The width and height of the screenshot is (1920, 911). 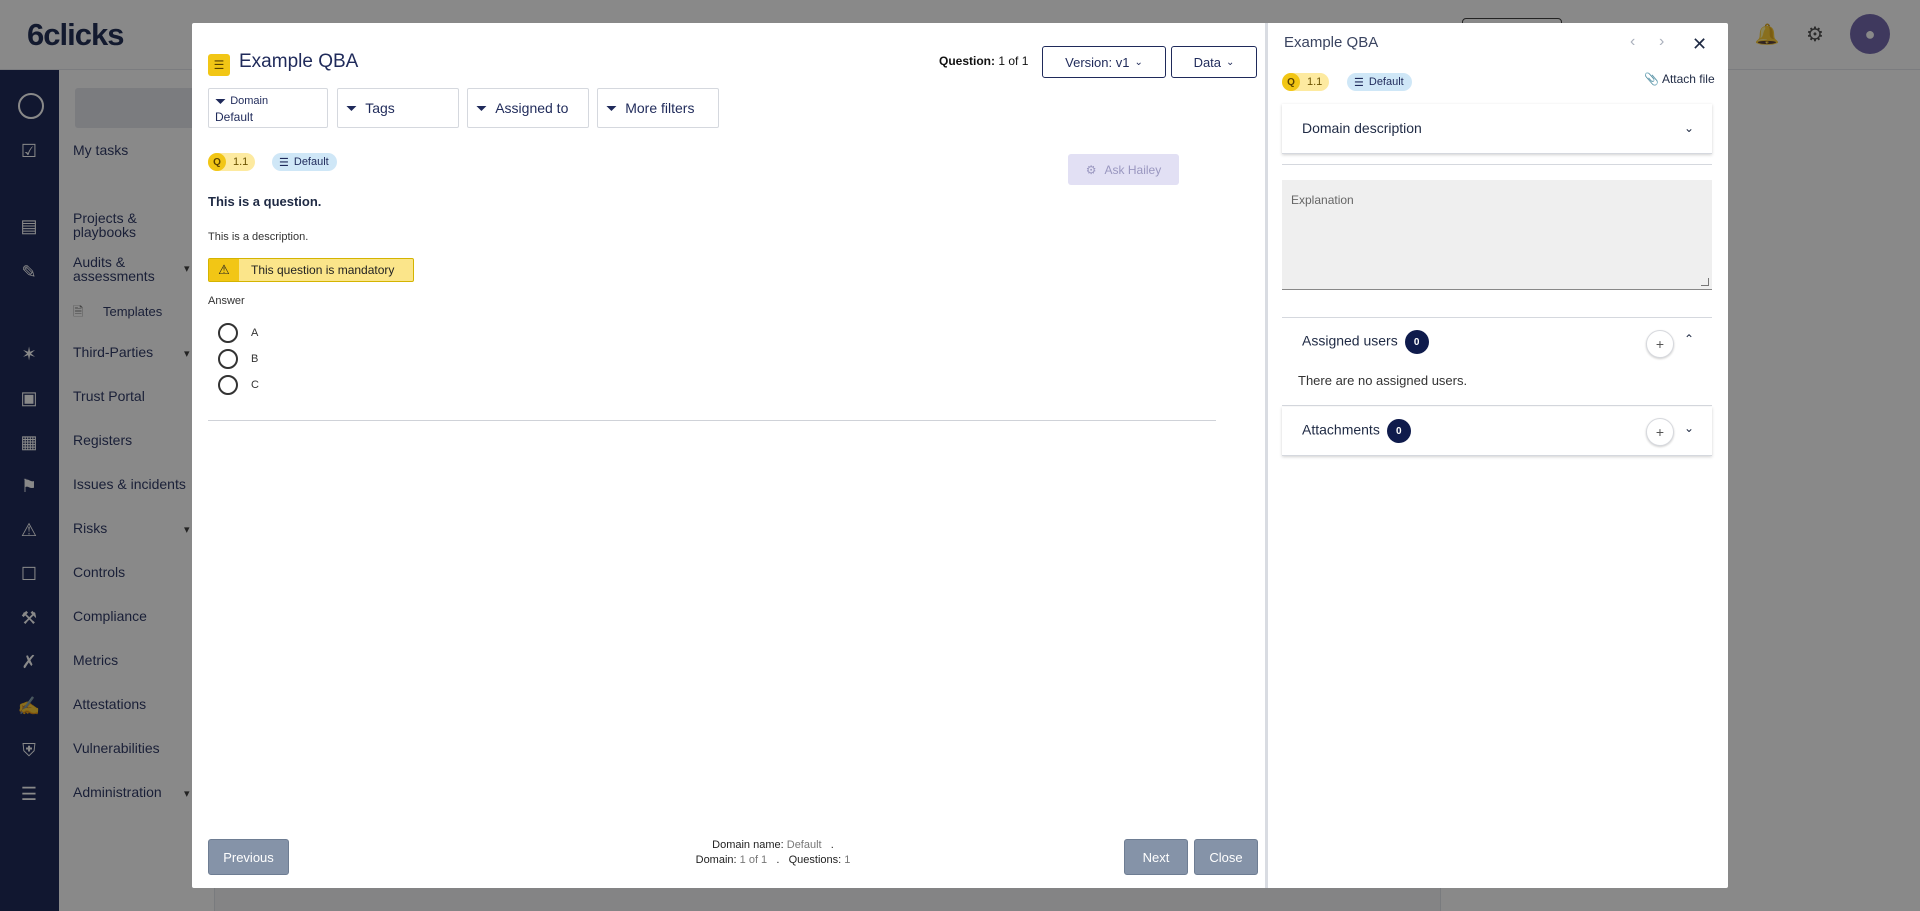 I want to click on ask-hailey-button: ⚙ Ask Hailey, so click(x=1123, y=169).